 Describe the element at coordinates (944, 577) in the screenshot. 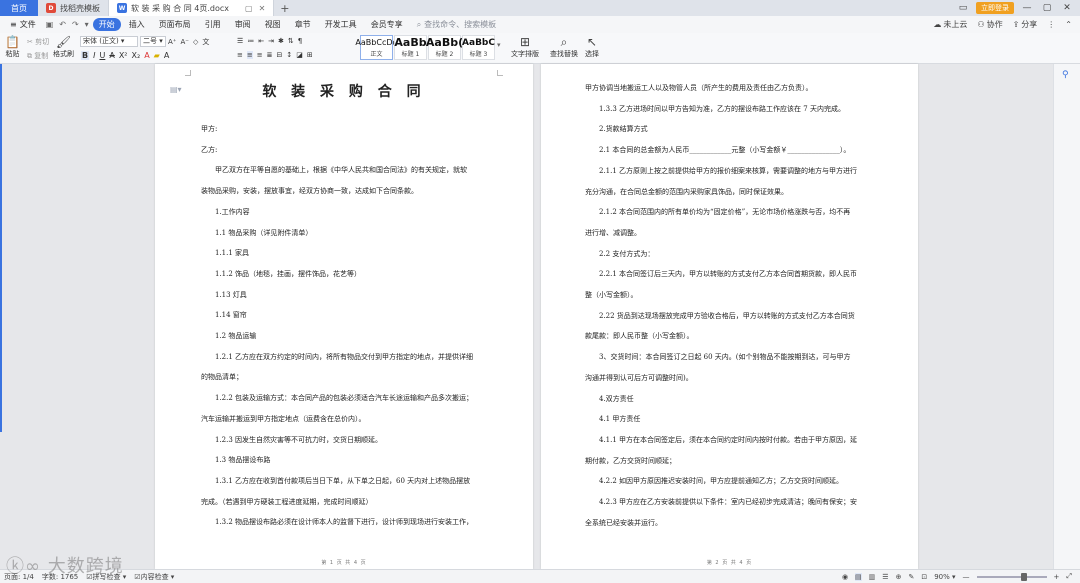

I see `zoom-level: 90% ▾` at that location.